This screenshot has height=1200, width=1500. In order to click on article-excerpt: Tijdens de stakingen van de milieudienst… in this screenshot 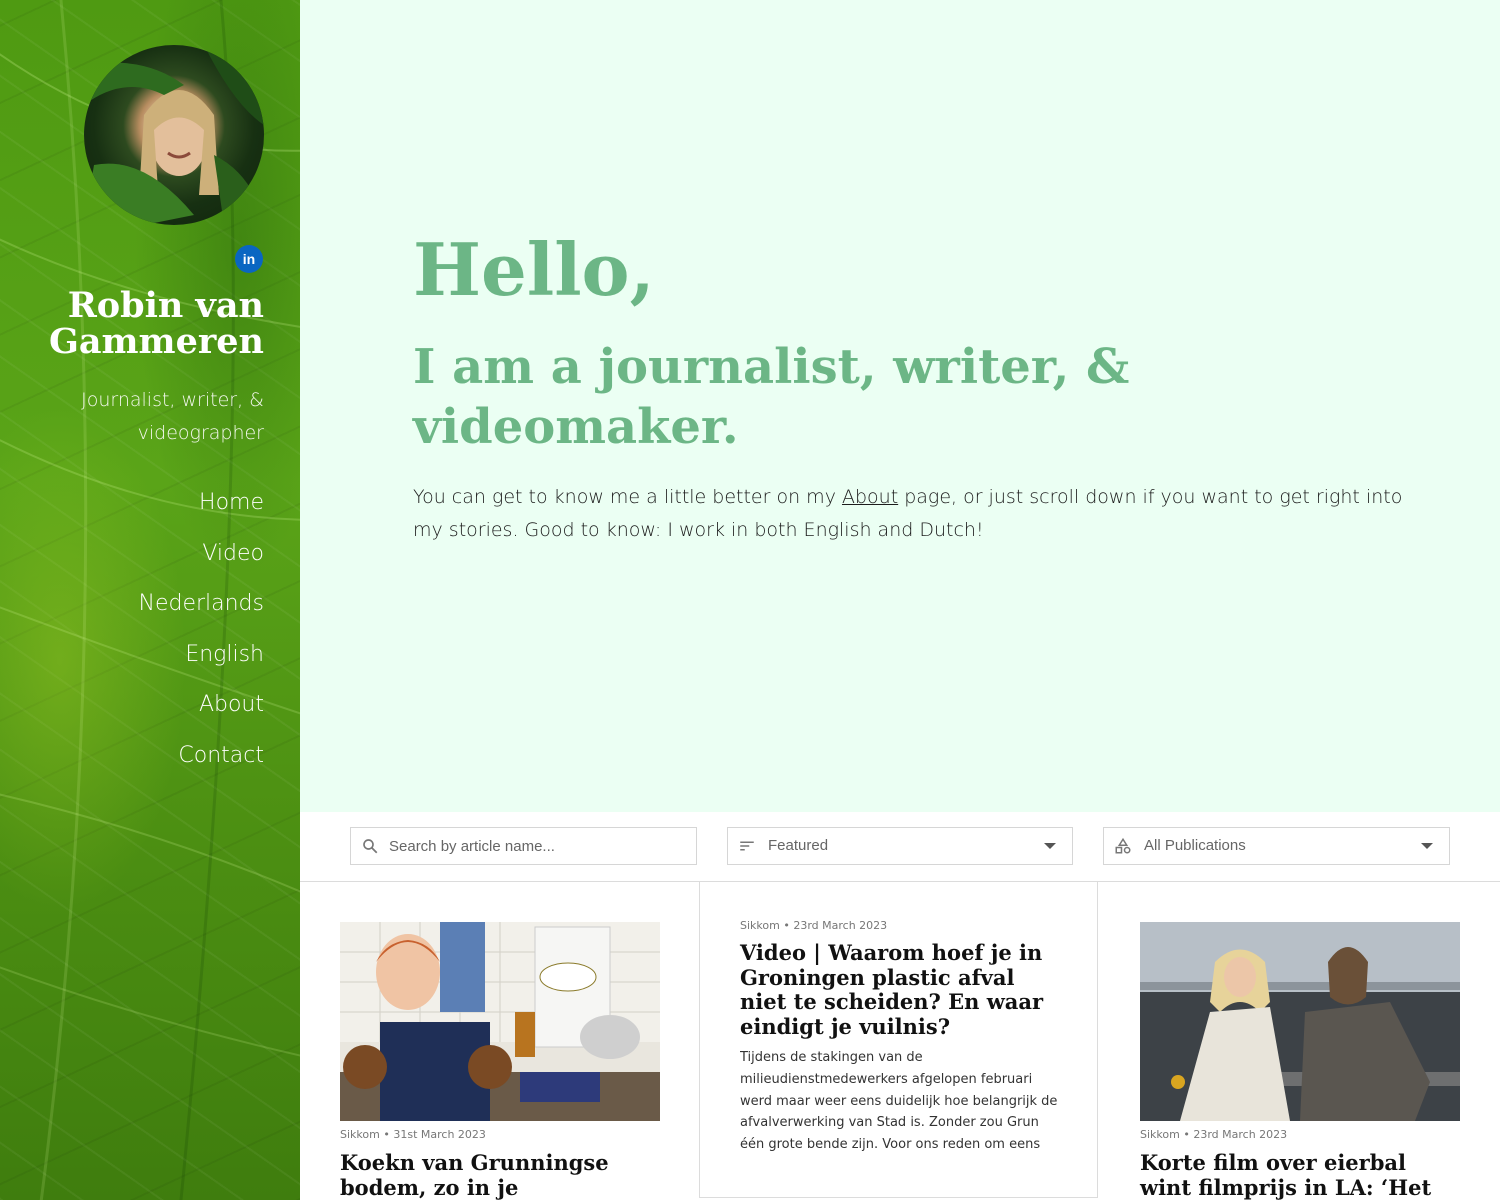, I will do `click(899, 1101)`.